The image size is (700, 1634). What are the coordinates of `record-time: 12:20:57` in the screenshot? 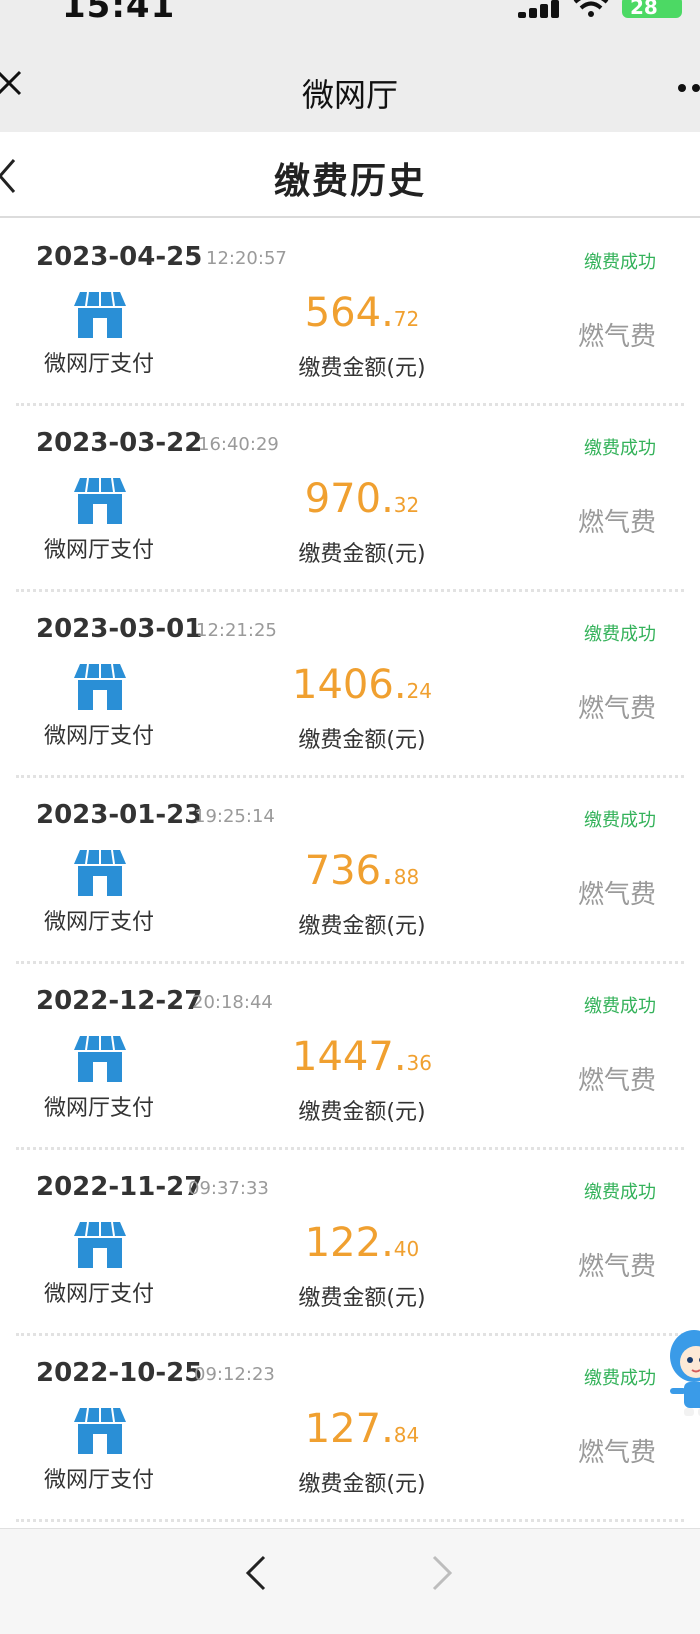 It's located at (246, 258).